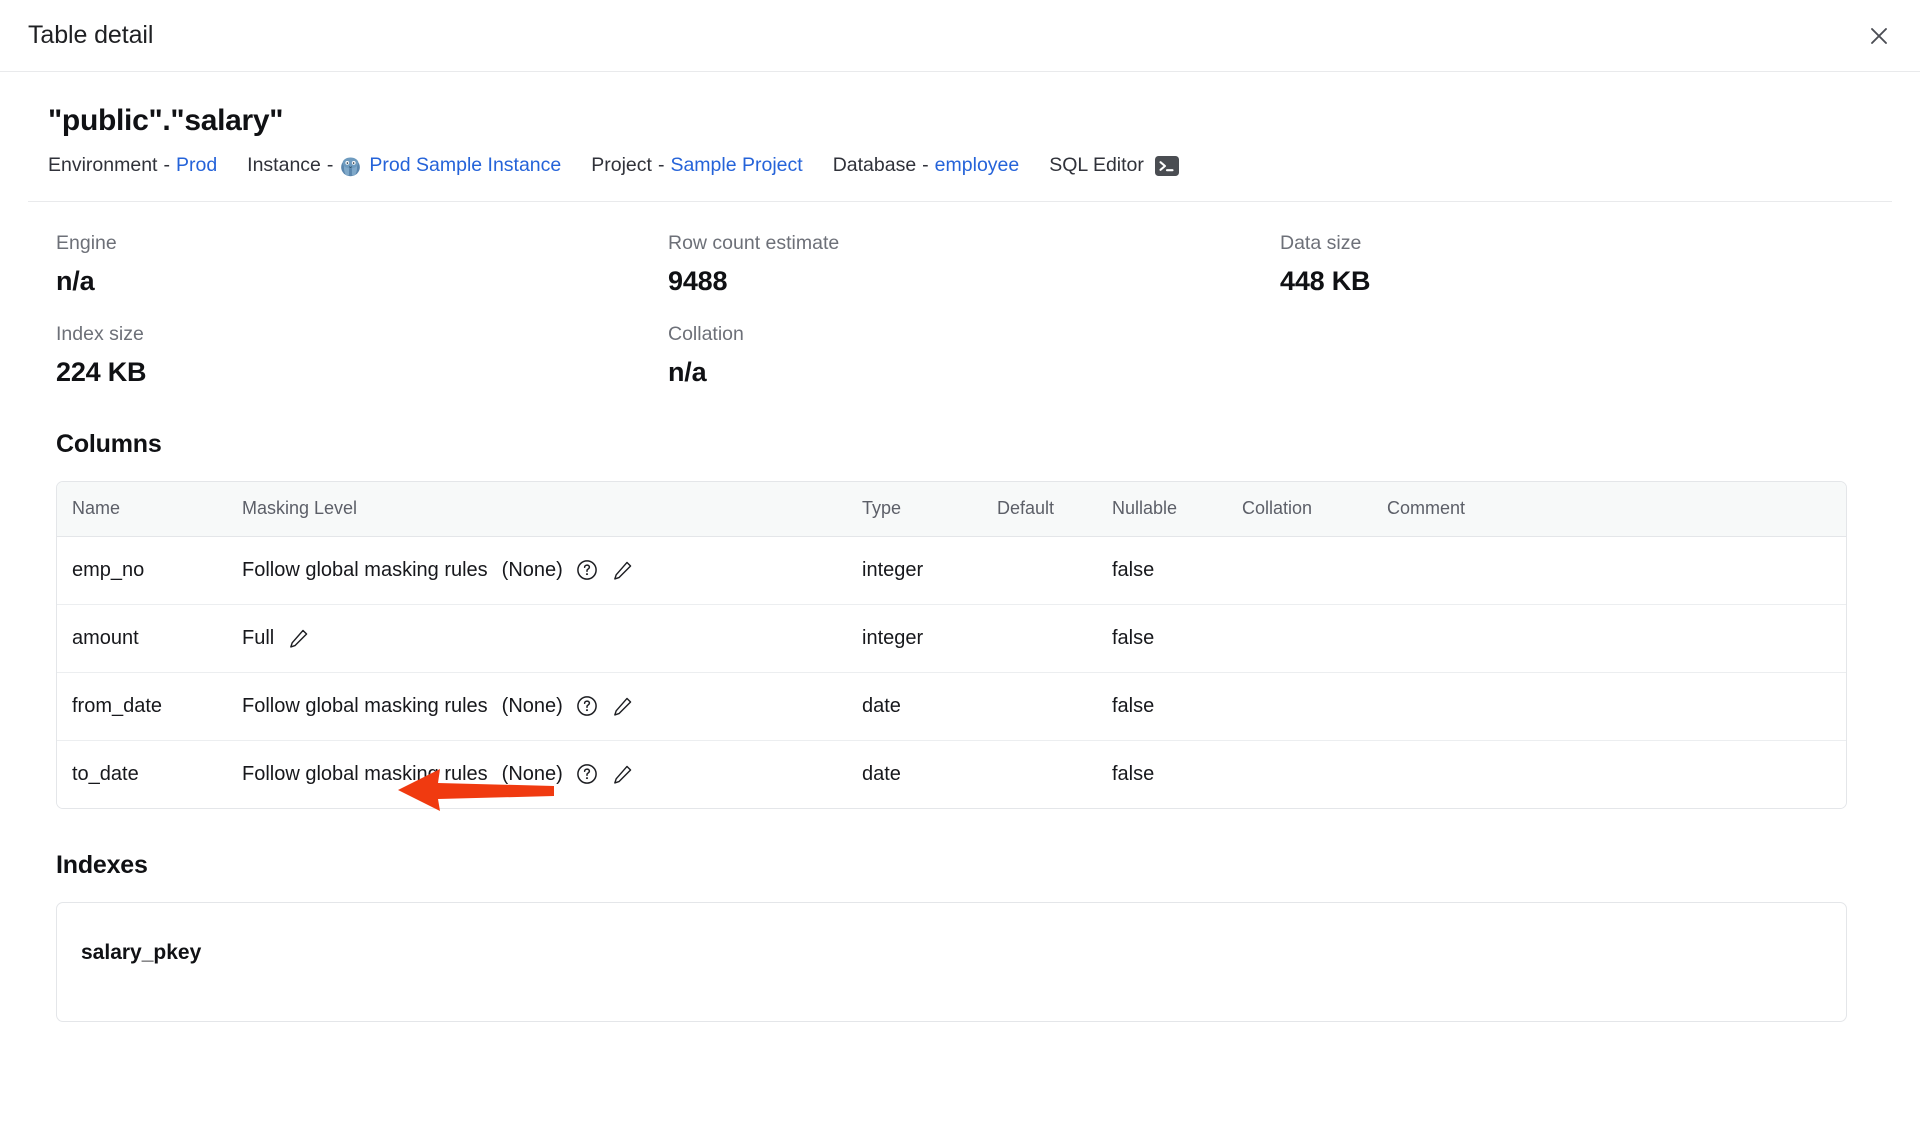 The width and height of the screenshot is (1920, 1129). What do you see at coordinates (1054, 509) in the screenshot?
I see `column-header-default: Default` at bounding box center [1054, 509].